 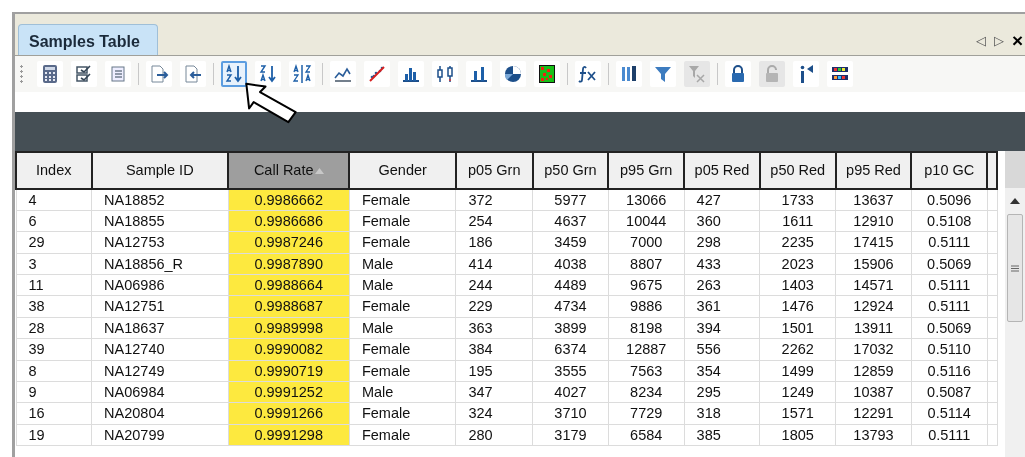 I want to click on table-cell: NA12749, so click(x=159, y=371).